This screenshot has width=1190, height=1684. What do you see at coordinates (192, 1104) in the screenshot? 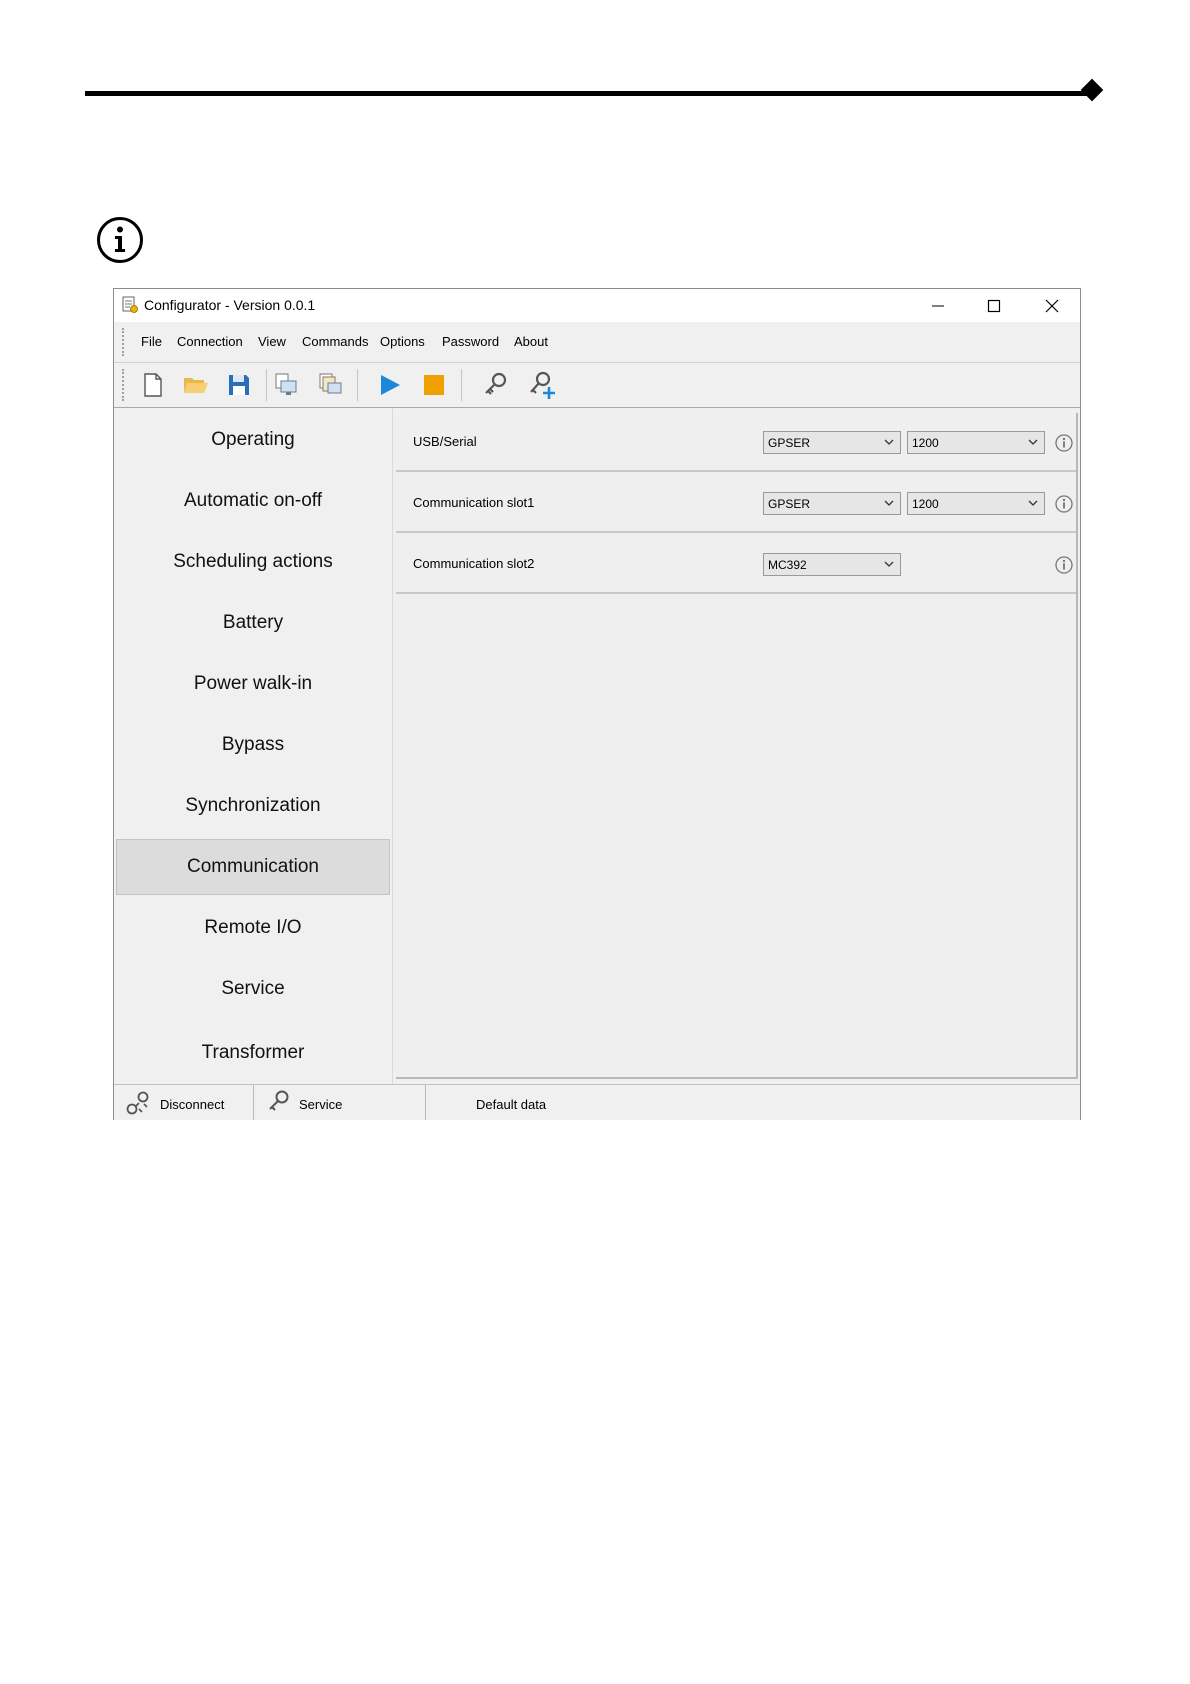
I see `disconnect-label: Disconnect` at bounding box center [192, 1104].